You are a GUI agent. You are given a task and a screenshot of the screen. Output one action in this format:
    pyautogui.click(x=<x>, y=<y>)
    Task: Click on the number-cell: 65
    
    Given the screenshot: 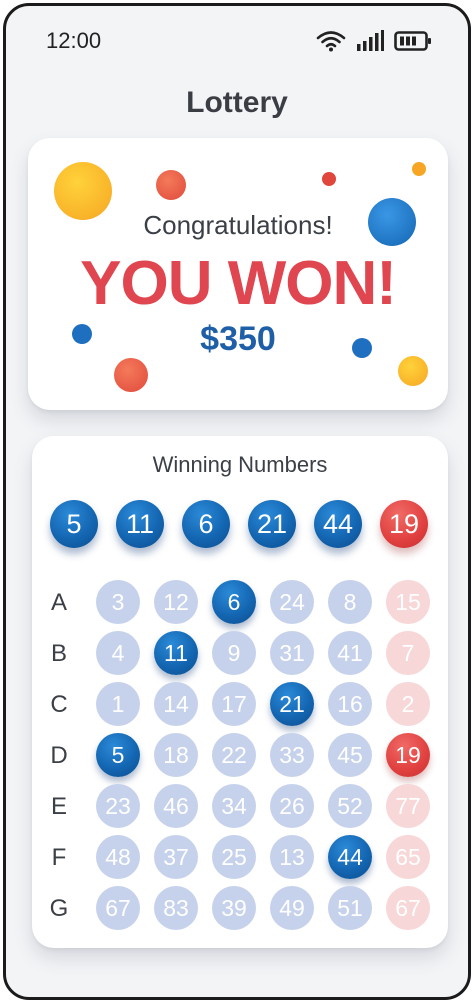 What is the action you would take?
    pyautogui.click(x=408, y=857)
    